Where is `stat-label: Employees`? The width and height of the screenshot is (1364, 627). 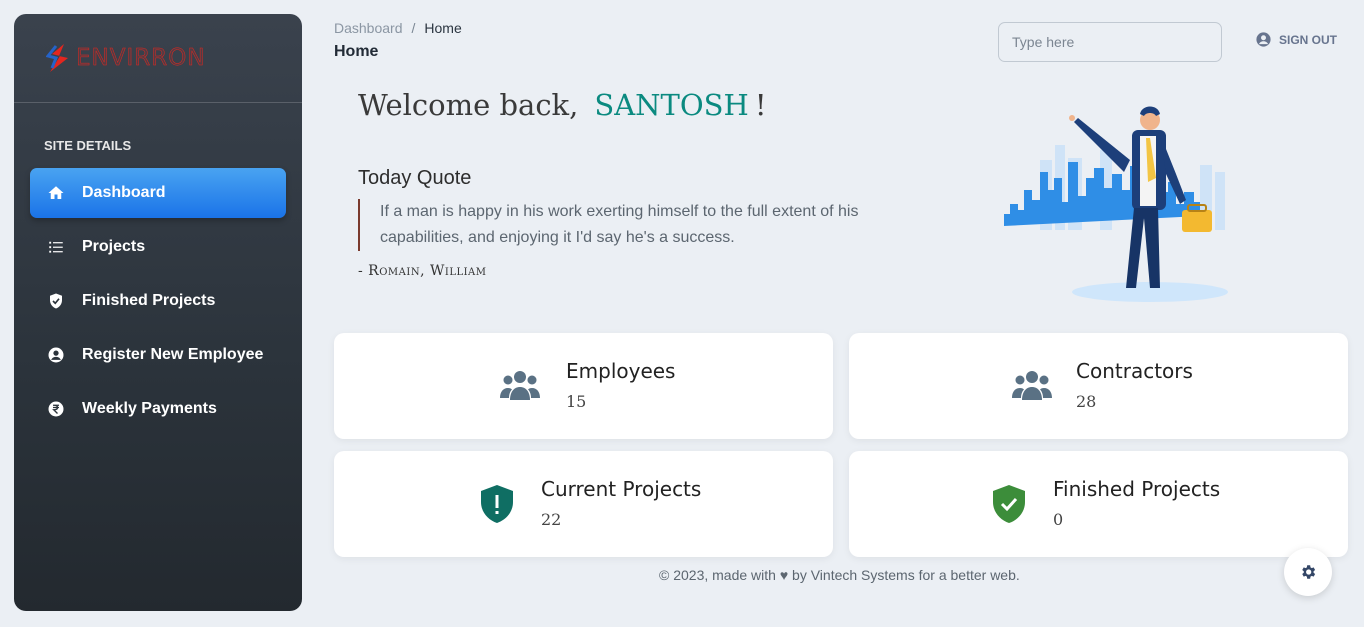 stat-label: Employees is located at coordinates (621, 371).